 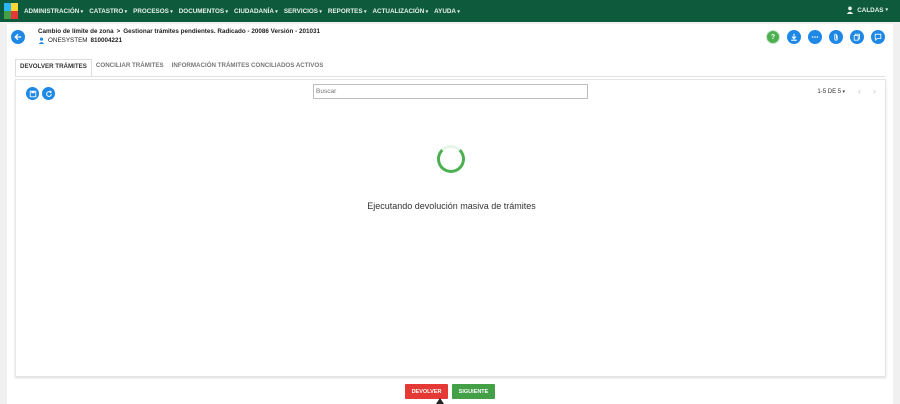 I want to click on save-icon, so click(x=32, y=93).